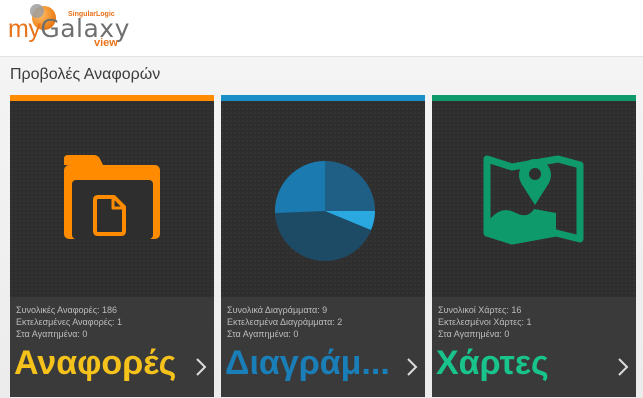 This screenshot has height=398, width=643. I want to click on reports-chevron-right-icon, so click(201, 367).